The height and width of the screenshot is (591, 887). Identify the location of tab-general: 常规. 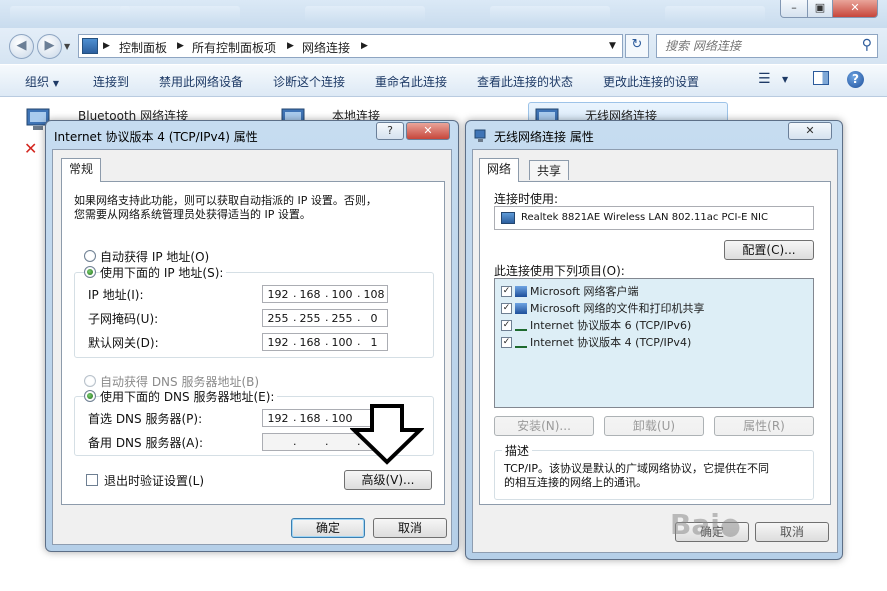
(81, 170).